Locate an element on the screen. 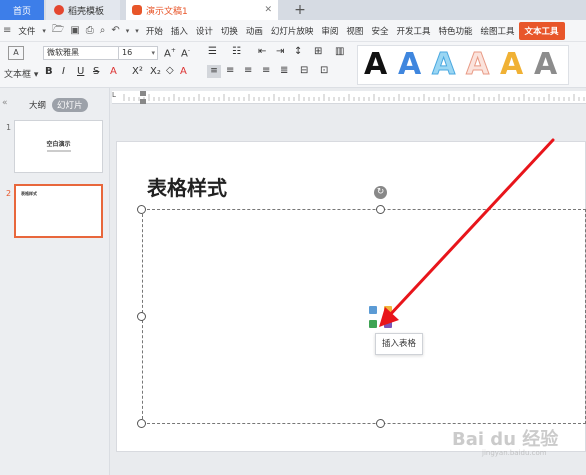 The height and width of the screenshot is (475, 586). insert-picture-icon is located at coordinates (373, 310).